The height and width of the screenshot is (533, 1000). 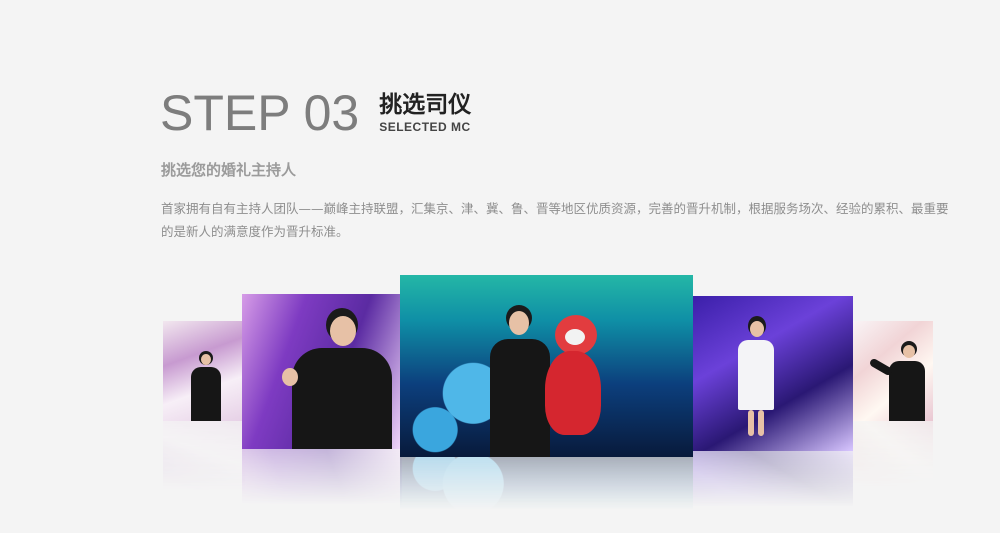 I want to click on step-number: STEP 03, so click(x=260, y=113).